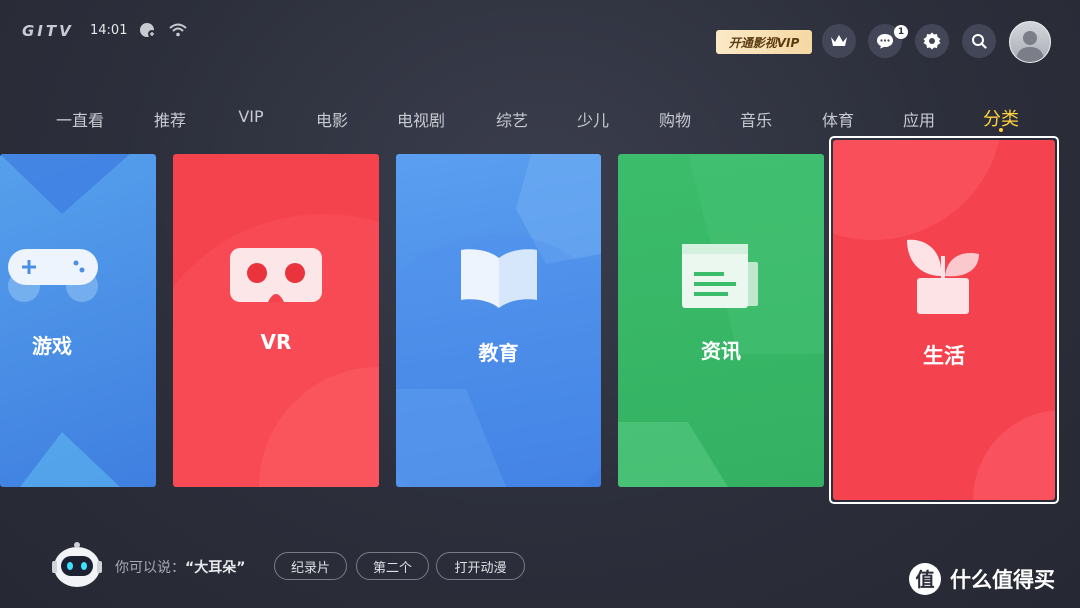 This screenshot has width=1080, height=608. I want to click on robot-assistant-icon, so click(77, 564).